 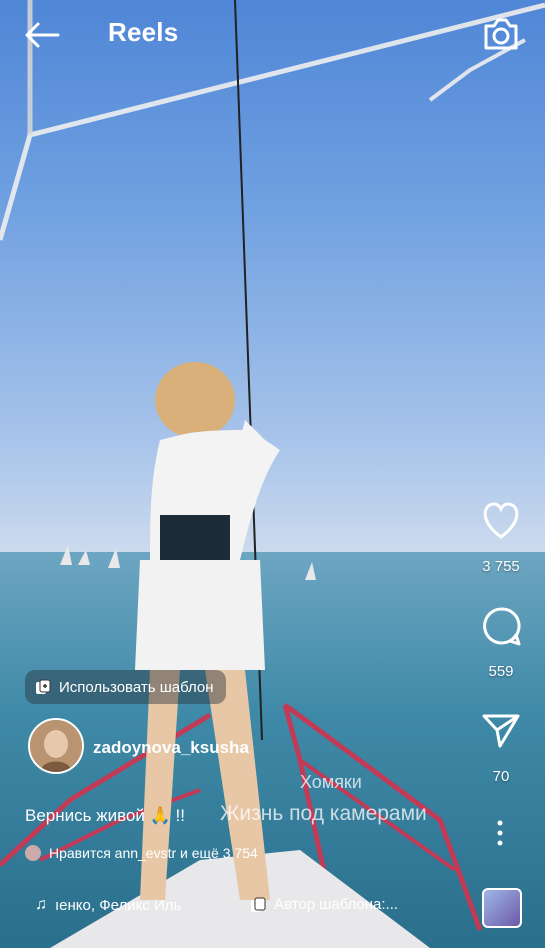 What do you see at coordinates (500, 833) in the screenshot?
I see `more-options-icon` at bounding box center [500, 833].